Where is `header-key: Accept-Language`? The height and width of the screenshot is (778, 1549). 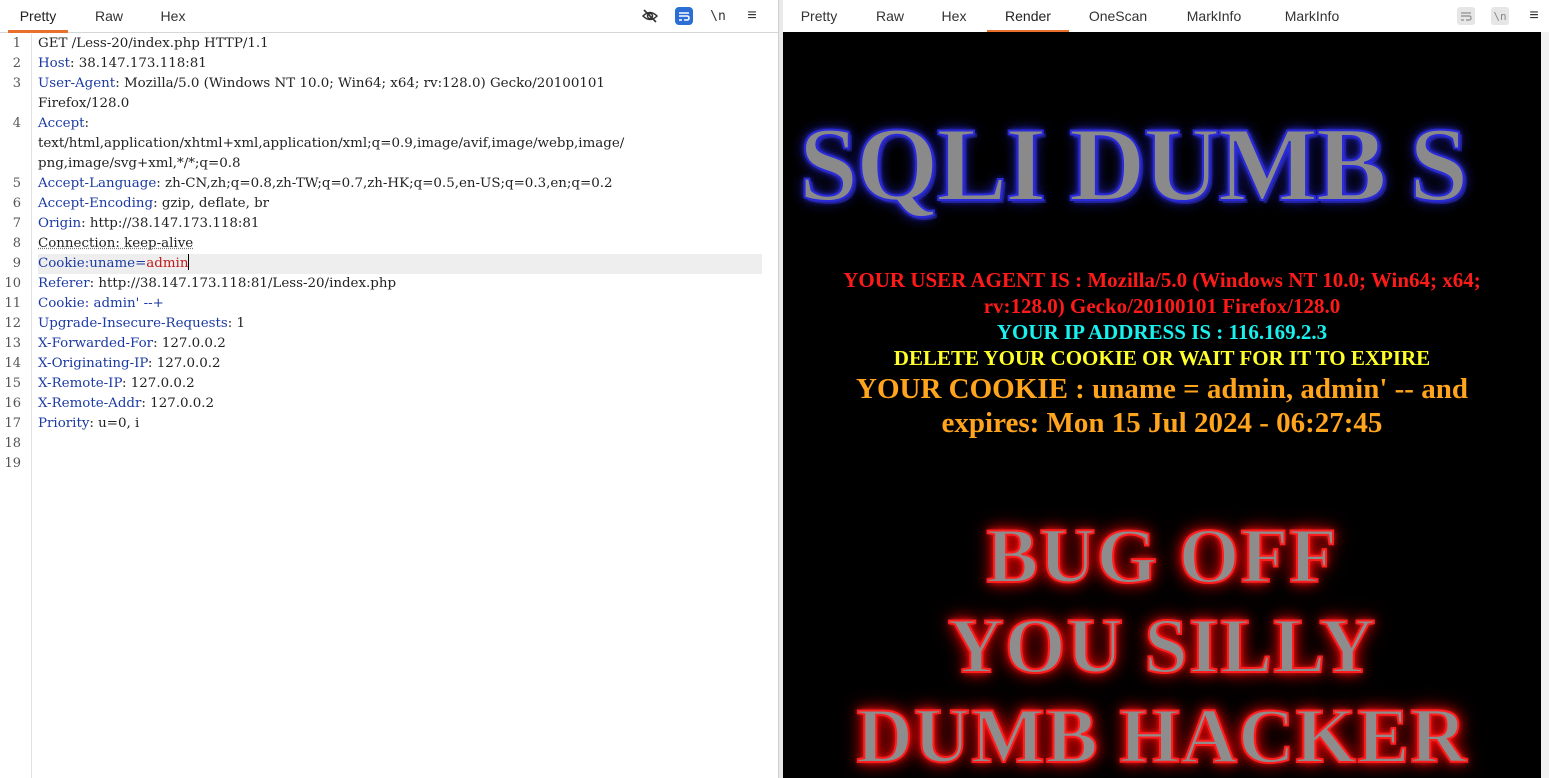
header-key: Accept-Language is located at coordinates (97, 183).